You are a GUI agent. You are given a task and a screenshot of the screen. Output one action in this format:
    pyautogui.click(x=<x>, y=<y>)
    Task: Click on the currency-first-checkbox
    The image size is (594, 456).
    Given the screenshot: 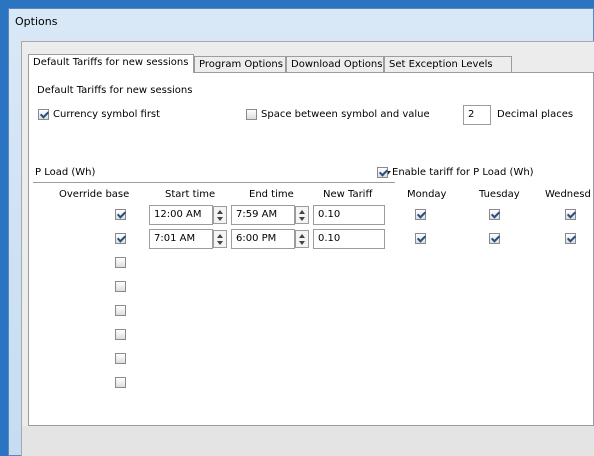 What is the action you would take?
    pyautogui.click(x=43, y=114)
    